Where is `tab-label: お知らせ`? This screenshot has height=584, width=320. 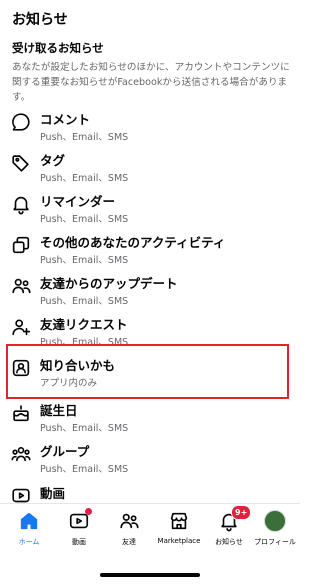
tab-label: お知らせ is located at coordinates (229, 542).